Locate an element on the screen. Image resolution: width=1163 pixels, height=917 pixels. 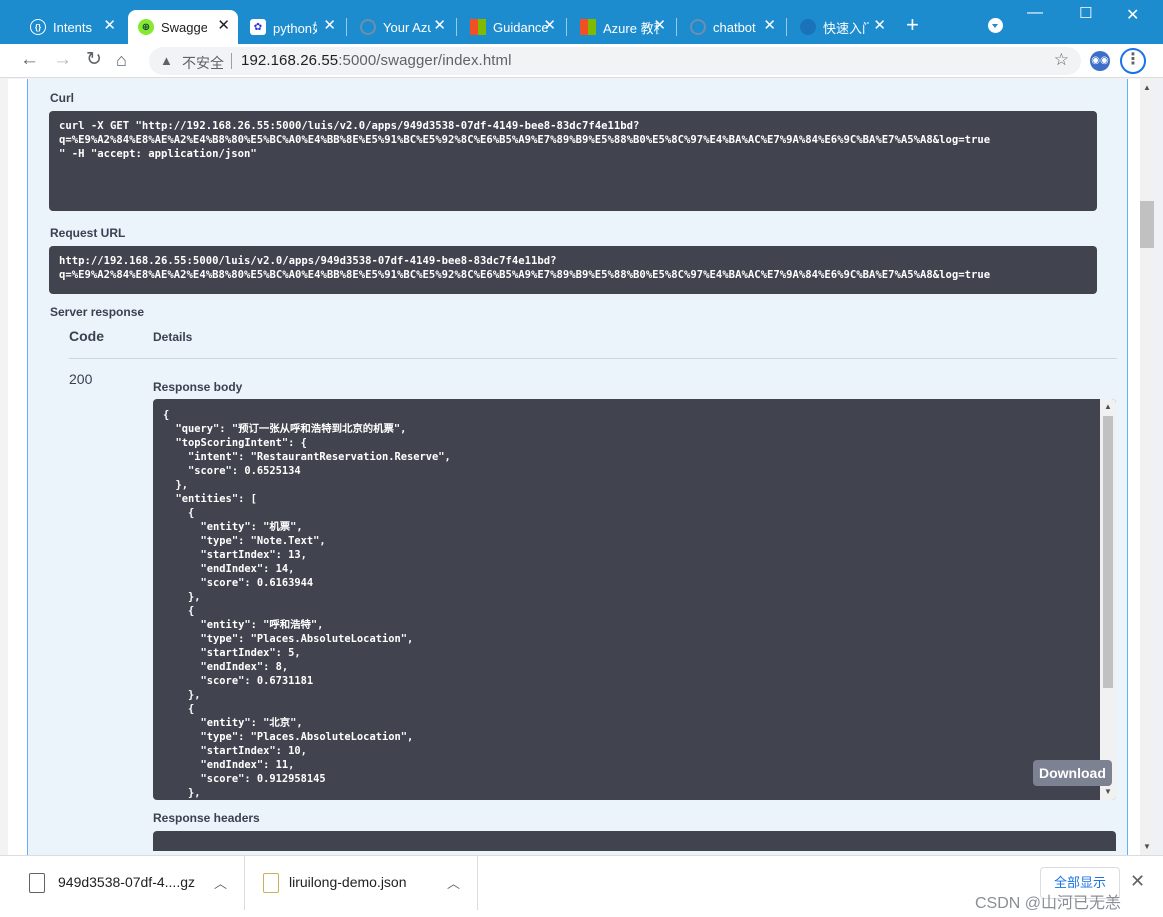
code-braces-icon: {} is located at coordinates (38, 27).